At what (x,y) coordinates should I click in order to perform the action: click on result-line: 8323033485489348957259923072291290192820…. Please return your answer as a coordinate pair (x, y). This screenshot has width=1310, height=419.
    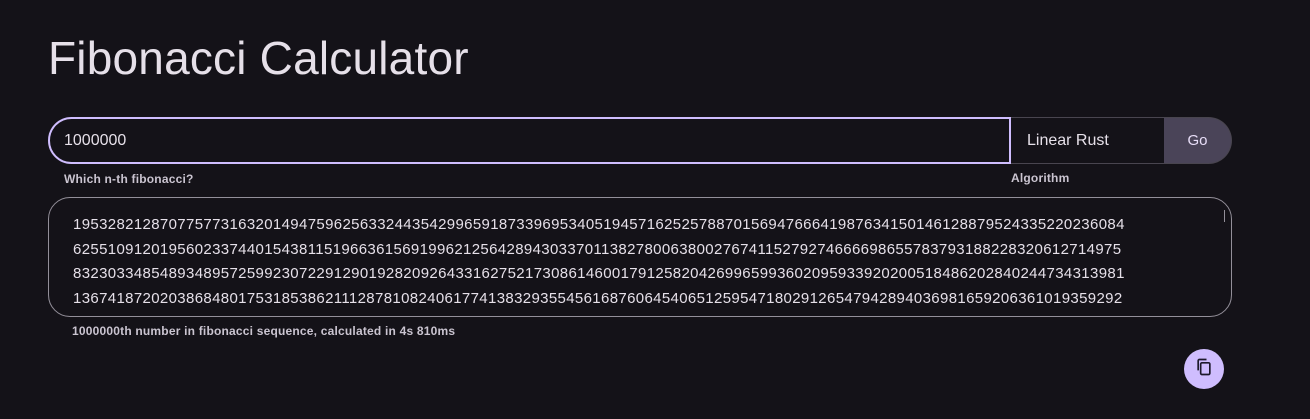
    Looking at the image, I should click on (599, 273).